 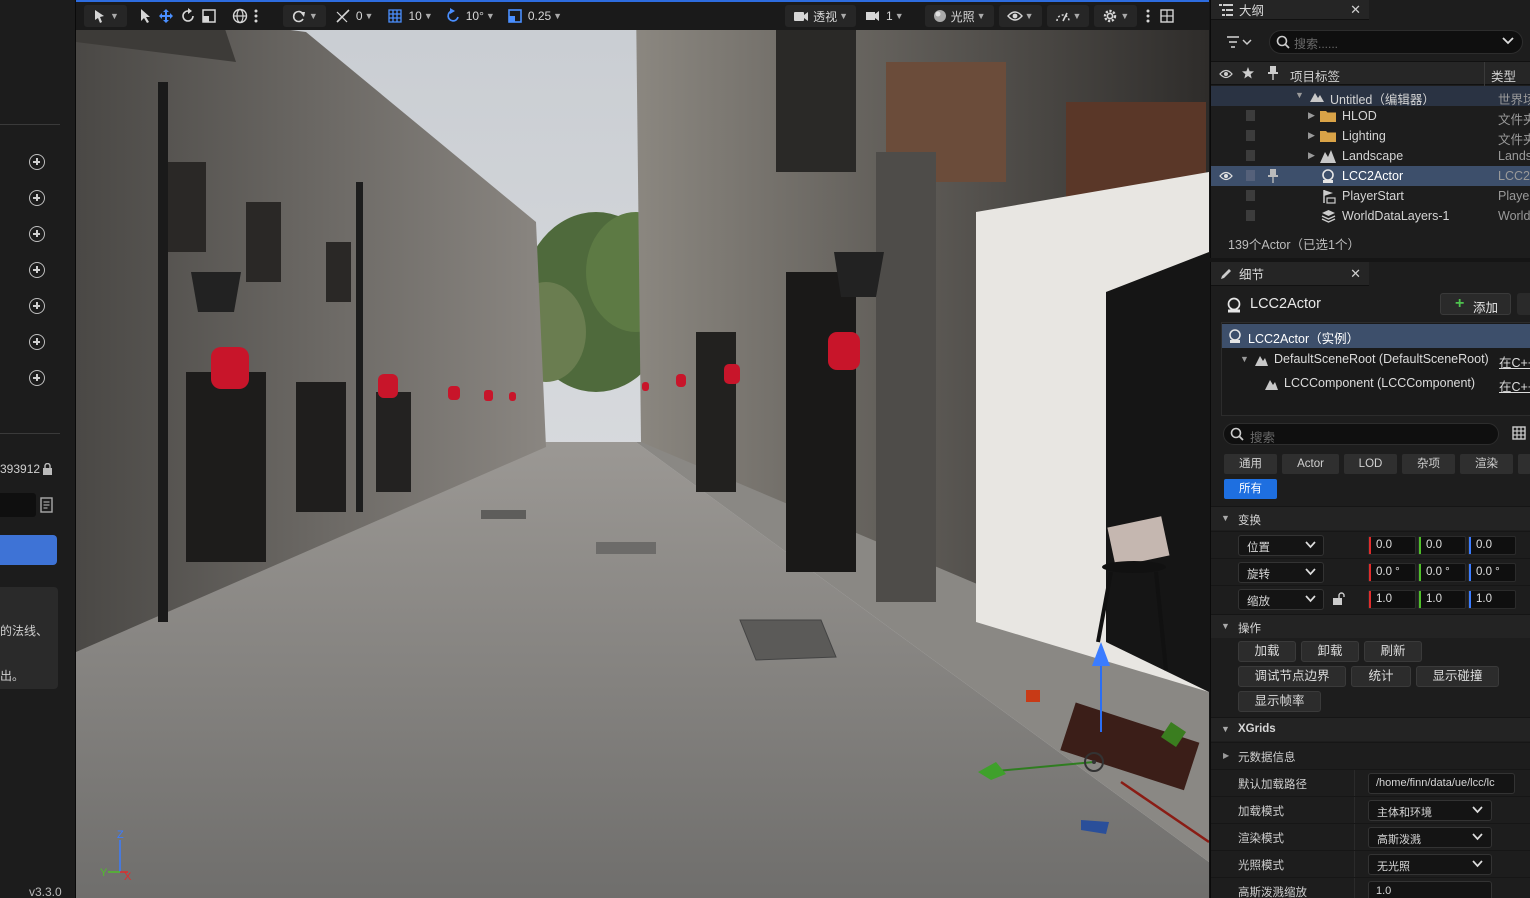 I want to click on add-component-button: + 添加, so click(x=1475, y=304).